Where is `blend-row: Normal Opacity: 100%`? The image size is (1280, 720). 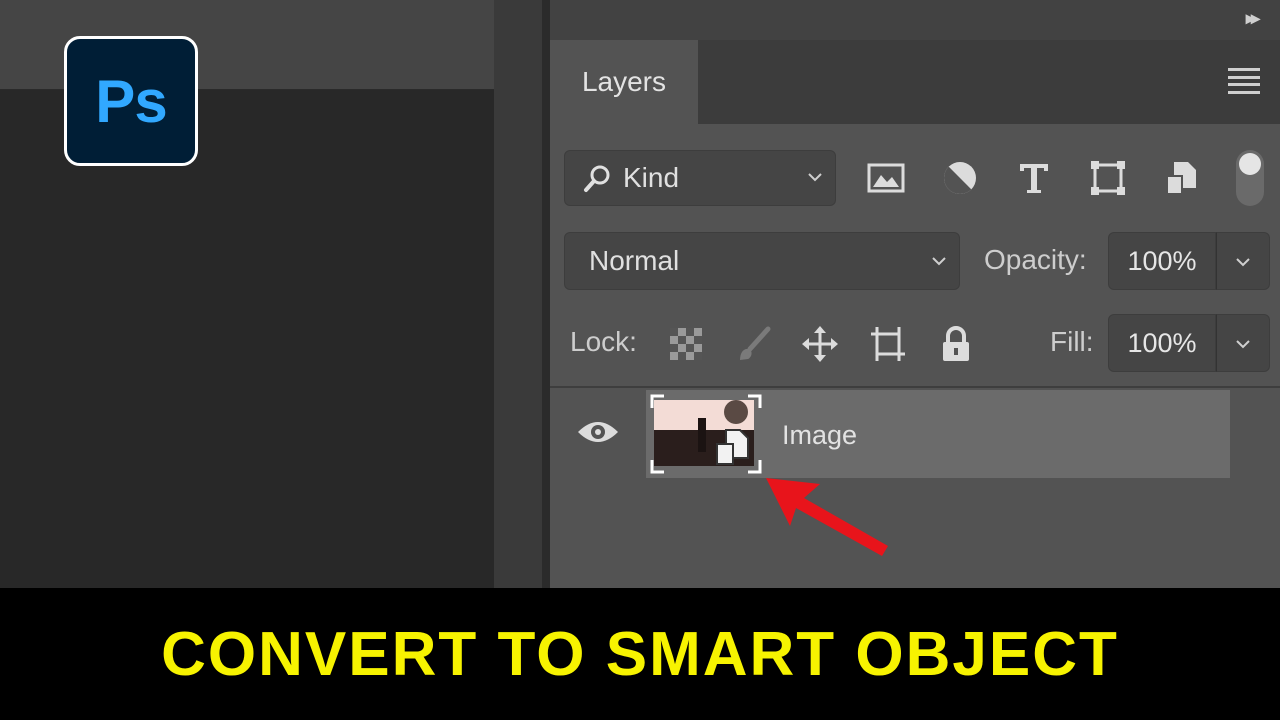 blend-row: Normal Opacity: 100% is located at coordinates (915, 261).